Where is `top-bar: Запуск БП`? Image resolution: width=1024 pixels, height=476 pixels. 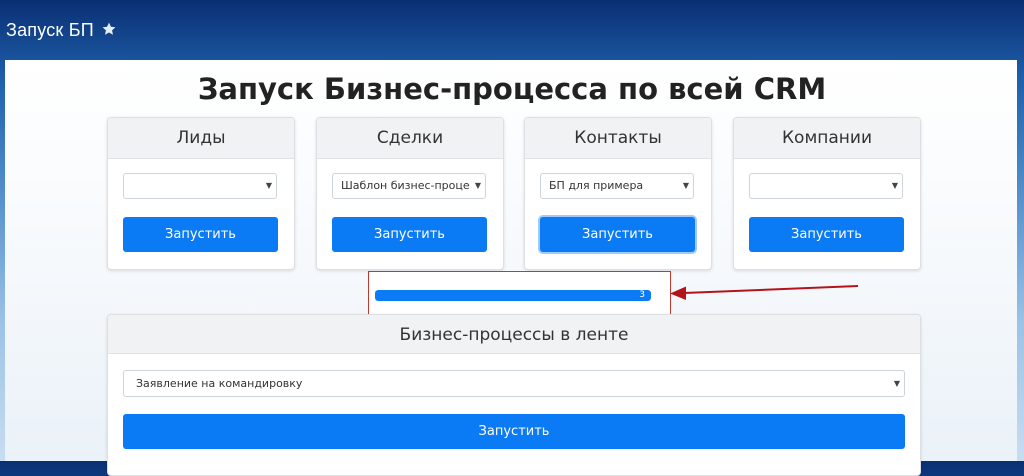 top-bar: Запуск БП is located at coordinates (512, 30).